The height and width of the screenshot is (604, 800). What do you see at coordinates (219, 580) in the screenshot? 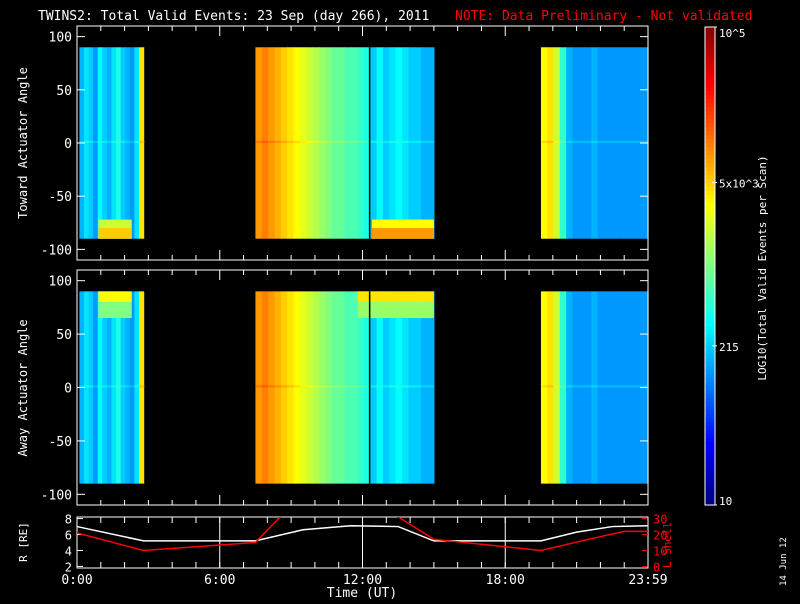
I see `x-tick-label: 6:00` at bounding box center [219, 580].